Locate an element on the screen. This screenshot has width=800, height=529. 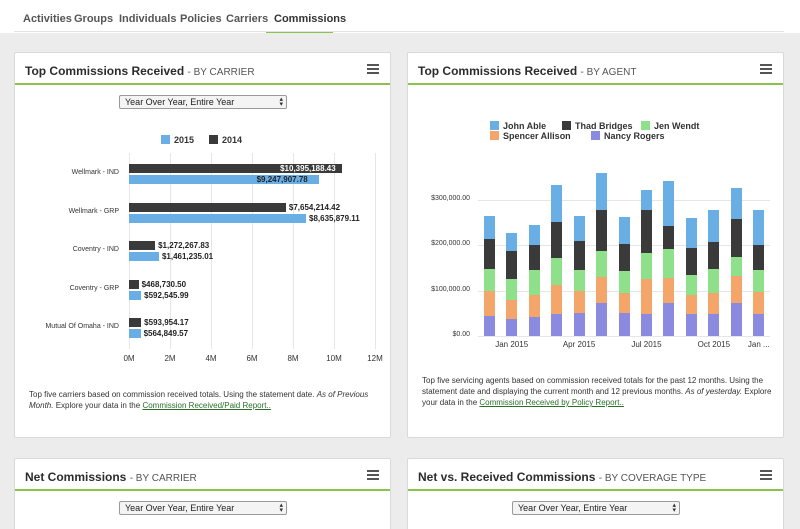
legend-label: 2015 is located at coordinates (184, 140).